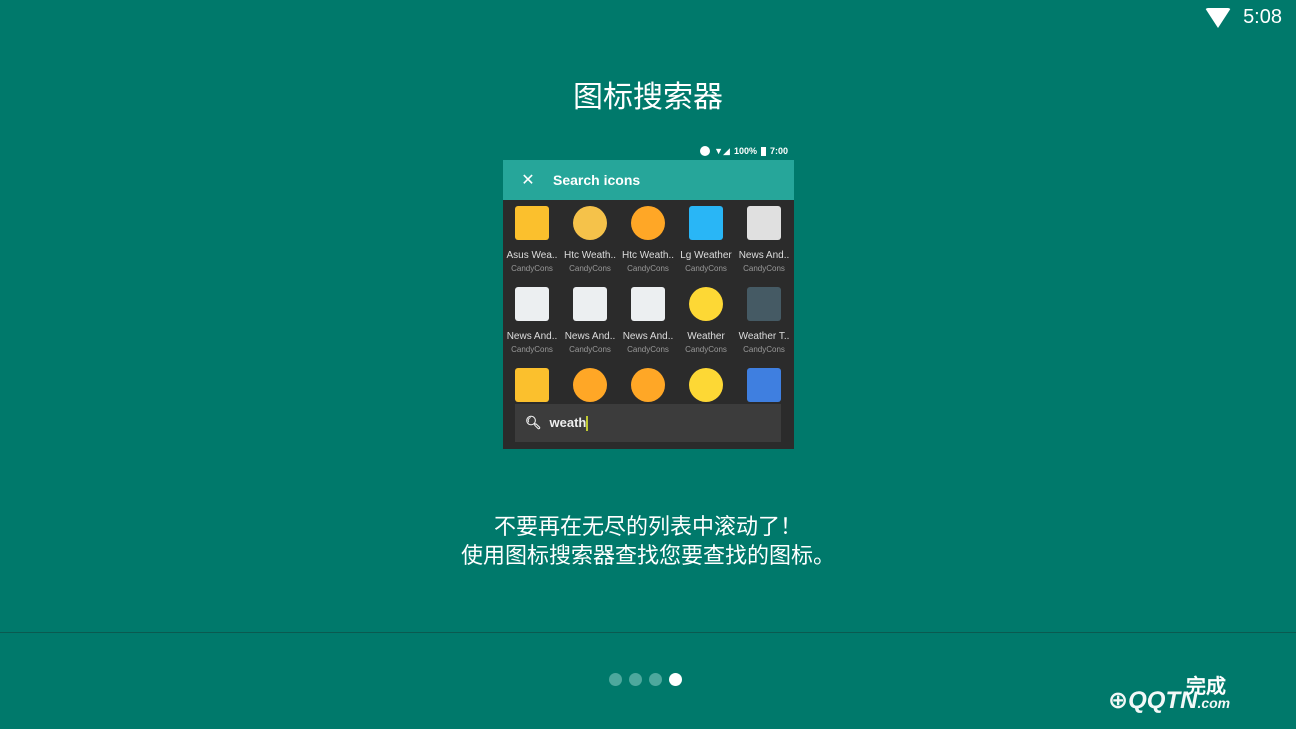  Describe the element at coordinates (648, 180) in the screenshot. I see `search-toolbar: ✕ Search icons` at that location.